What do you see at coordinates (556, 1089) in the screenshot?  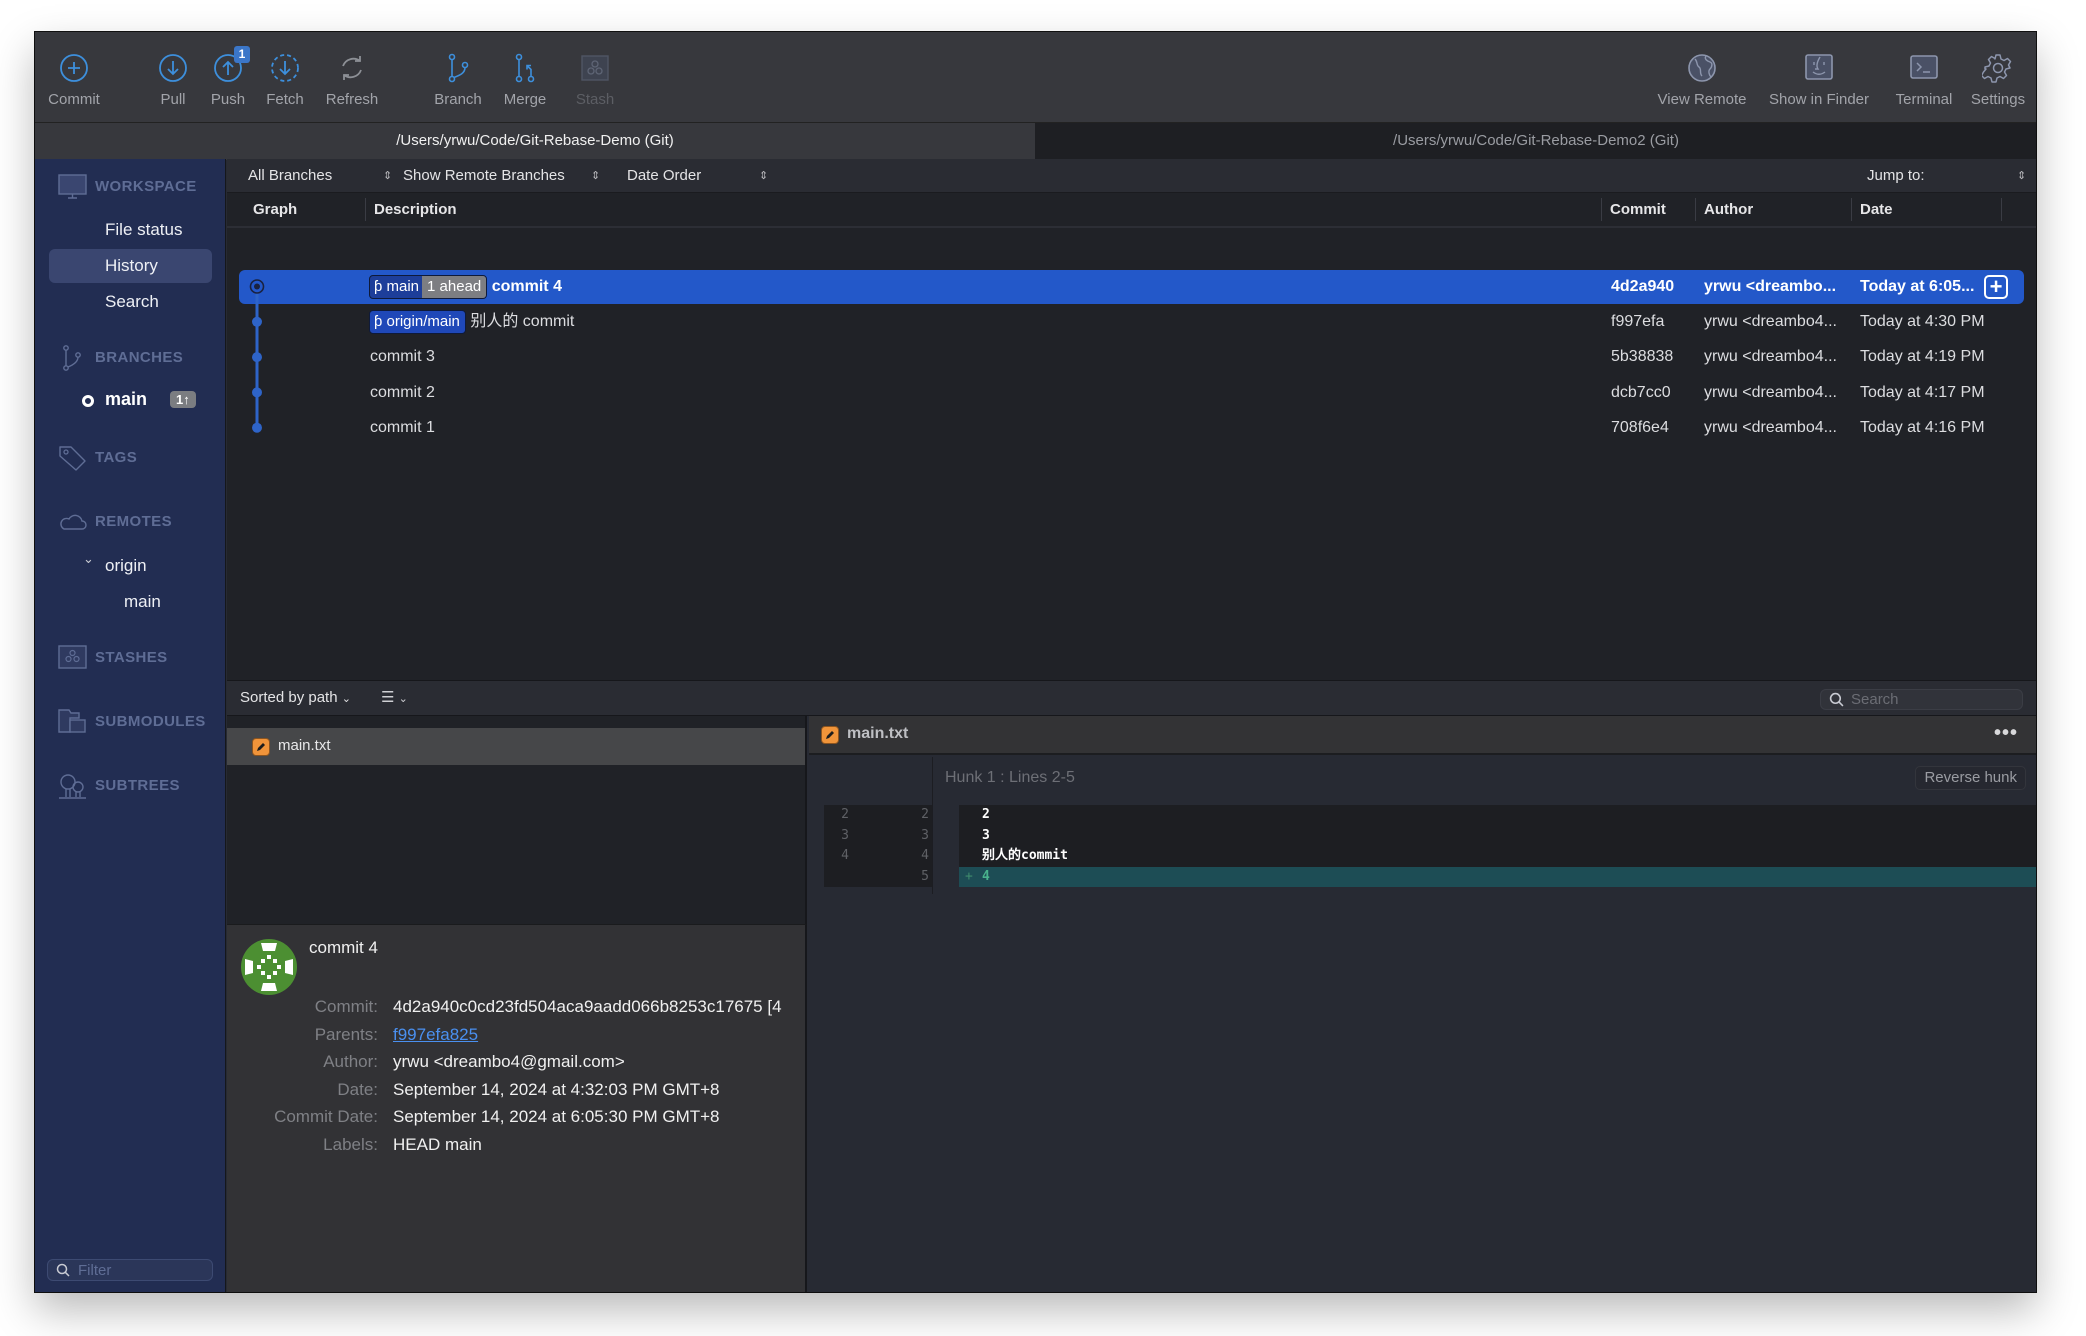 I see `detail-value: September 14, 2024 at 4:32:03 PM GMT+8` at bounding box center [556, 1089].